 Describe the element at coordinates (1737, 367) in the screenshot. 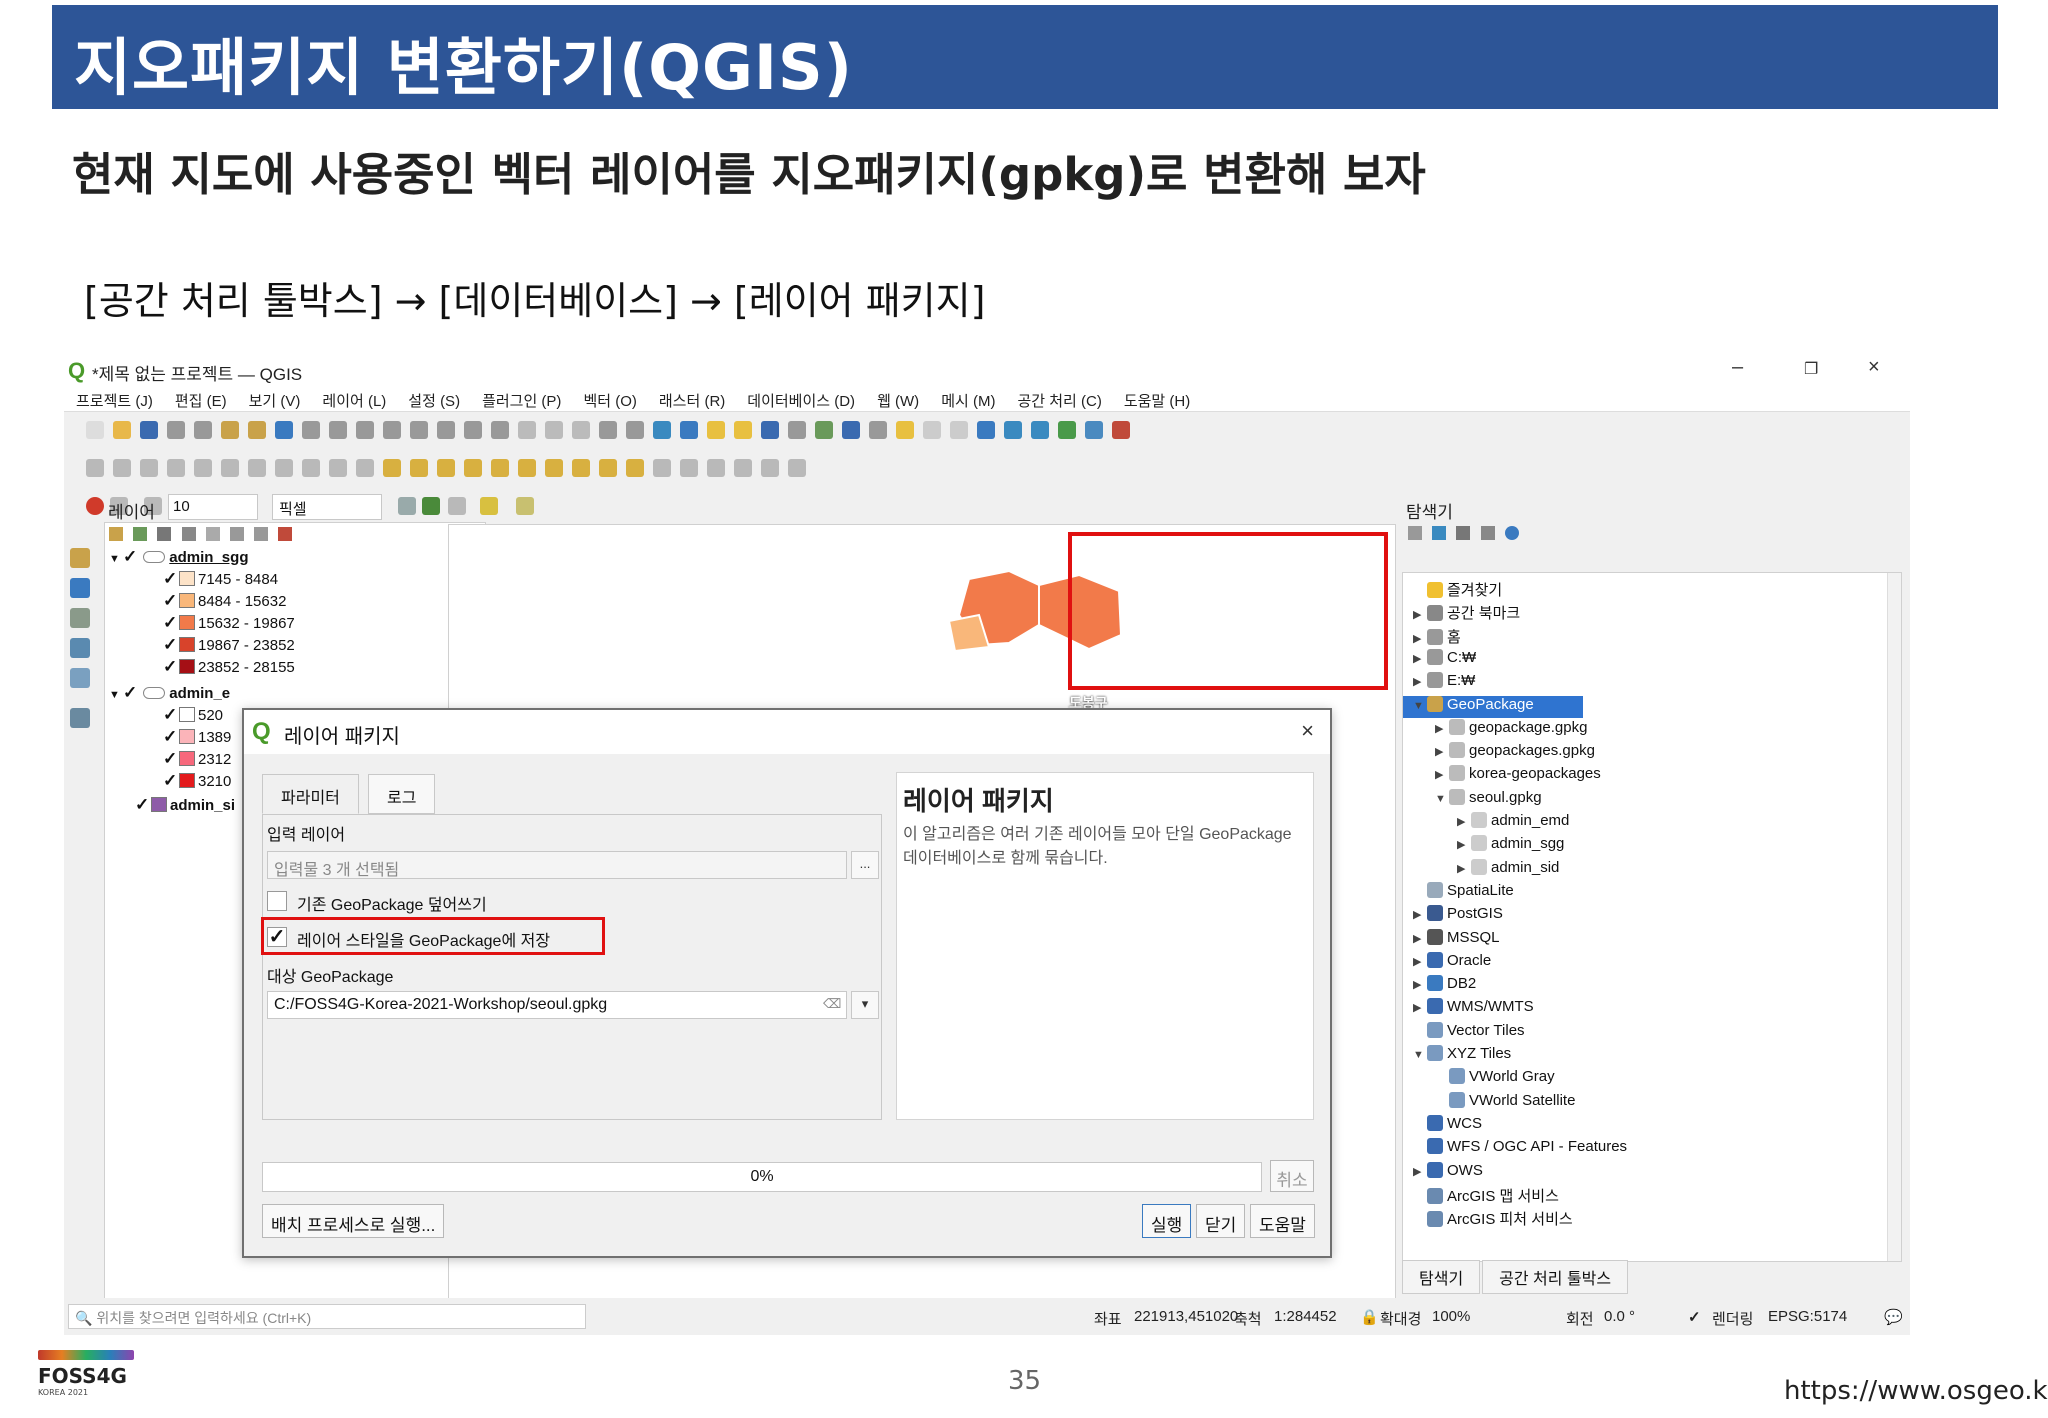

I see `minimize-button: –` at that location.